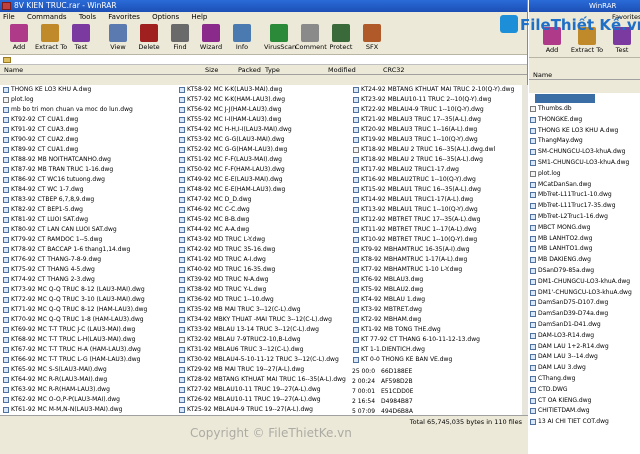 Image resolution: width=640 pixels, height=454 pixels. What do you see at coordinates (13, 70) in the screenshot?
I see `col-name: Name` at bounding box center [13, 70].